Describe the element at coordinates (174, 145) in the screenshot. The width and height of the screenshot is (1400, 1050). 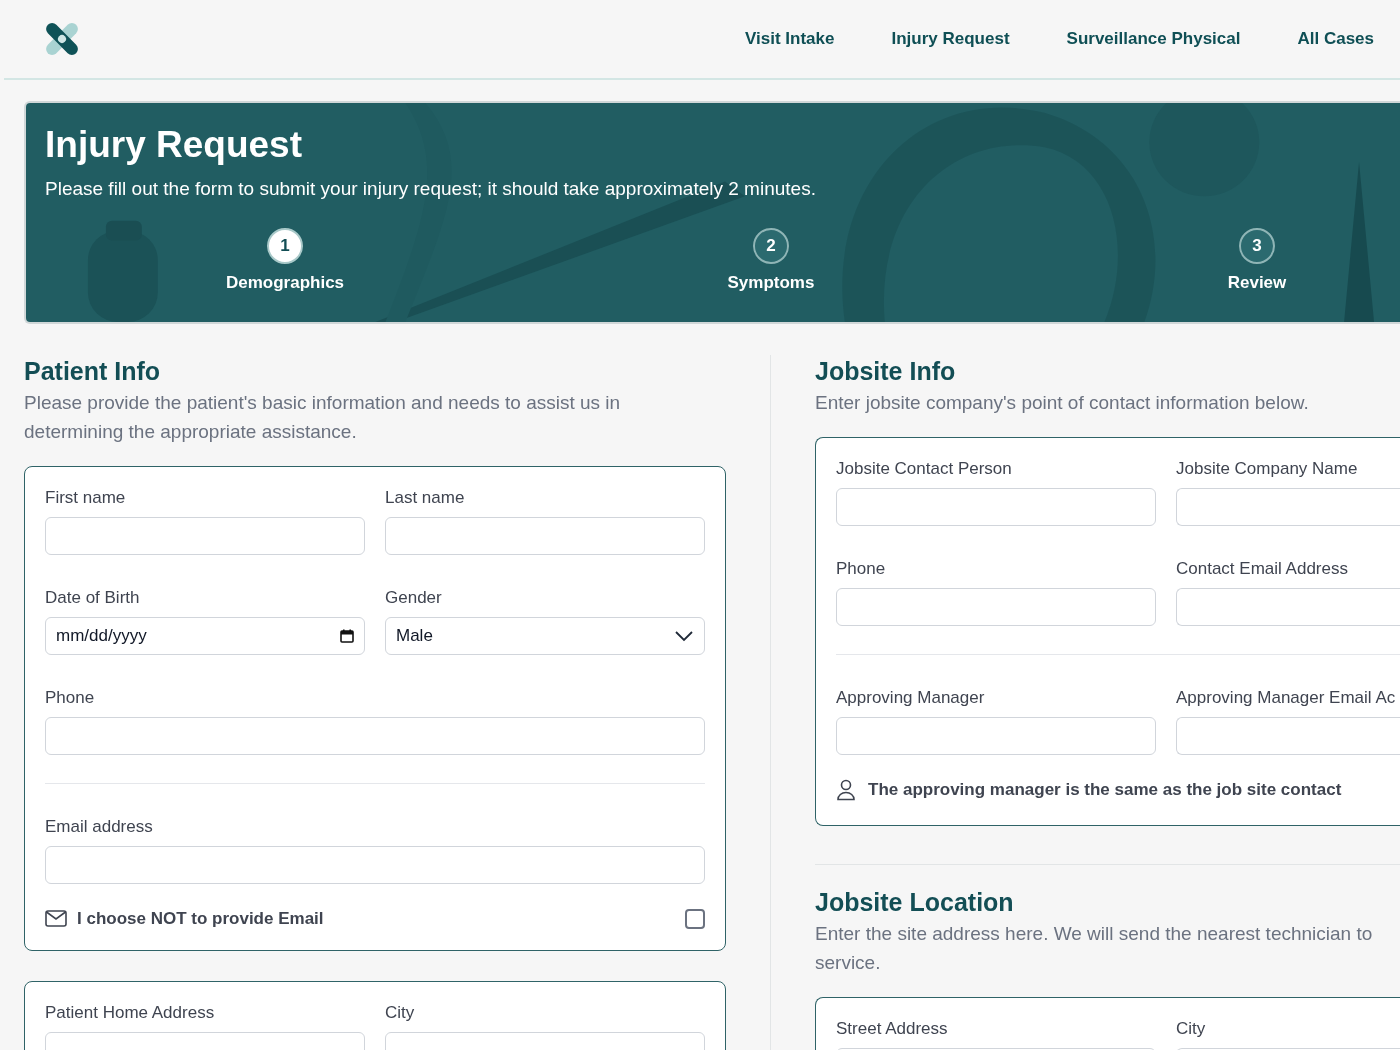
I see `page-title: Injury Request` at that location.